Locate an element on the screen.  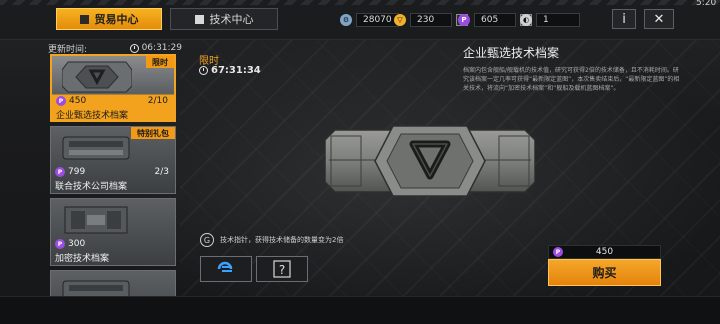
item-count: 2/10 is located at coordinates (157, 101).